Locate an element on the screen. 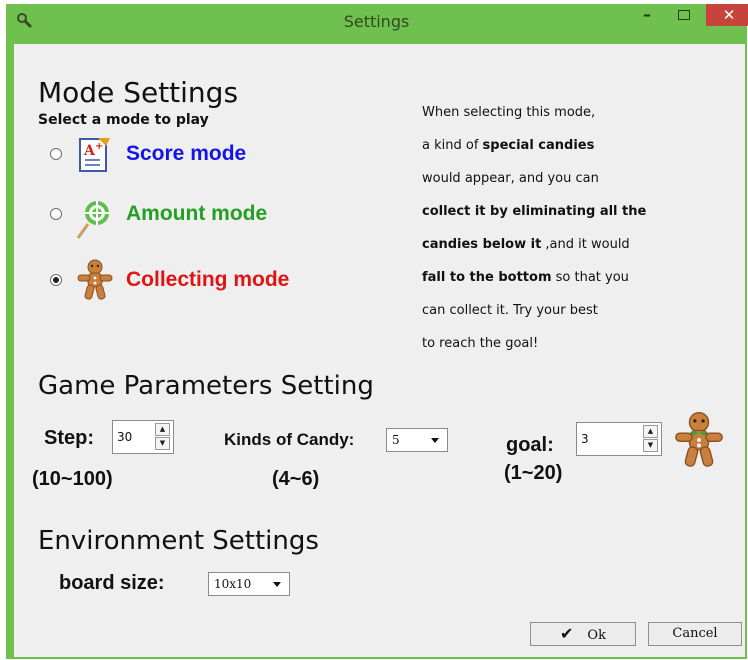 The height and width of the screenshot is (660, 748). collecting-mode-label: Collecting mode is located at coordinates (207, 280).